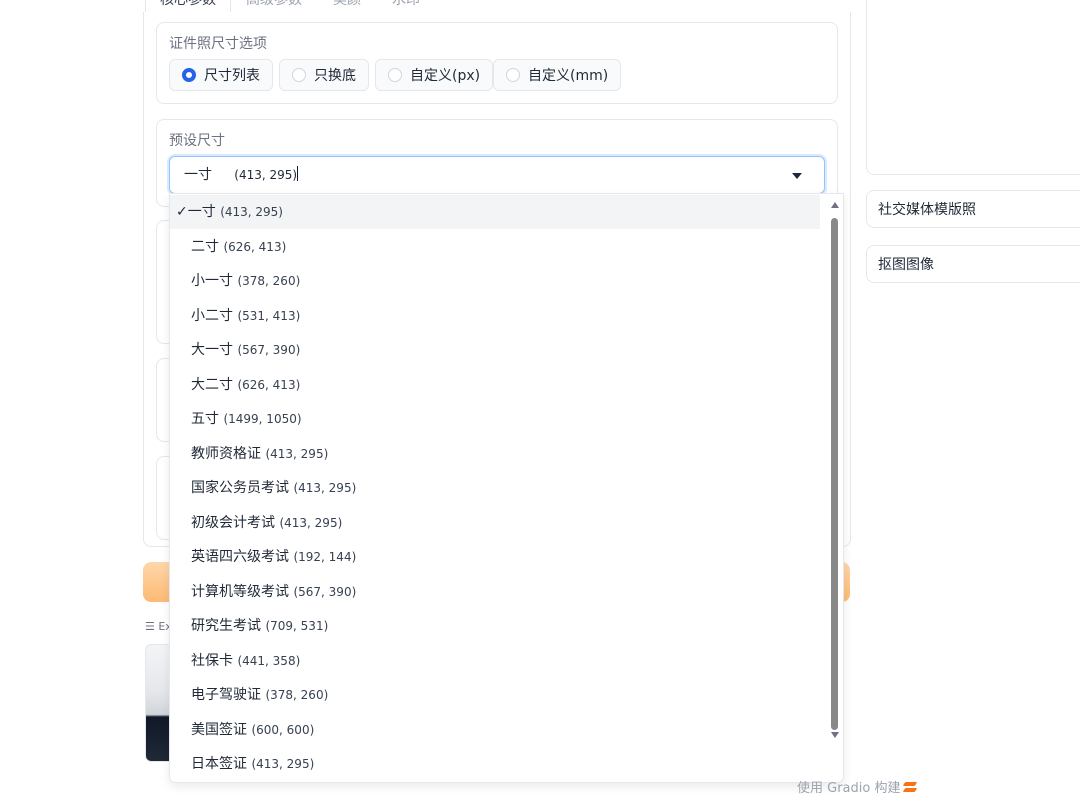  I want to click on accordion-matting-image: 抠图图像, so click(973, 264).